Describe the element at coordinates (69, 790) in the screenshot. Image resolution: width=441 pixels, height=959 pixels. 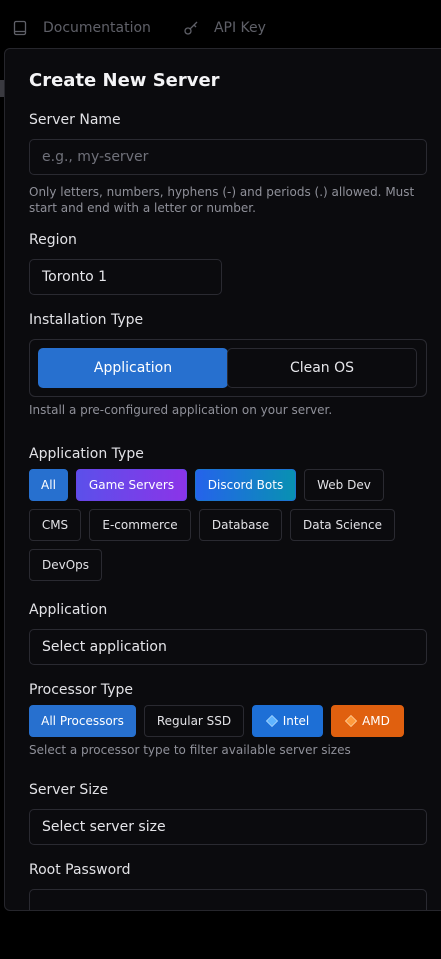
I see `server-size-label: Server Size` at that location.